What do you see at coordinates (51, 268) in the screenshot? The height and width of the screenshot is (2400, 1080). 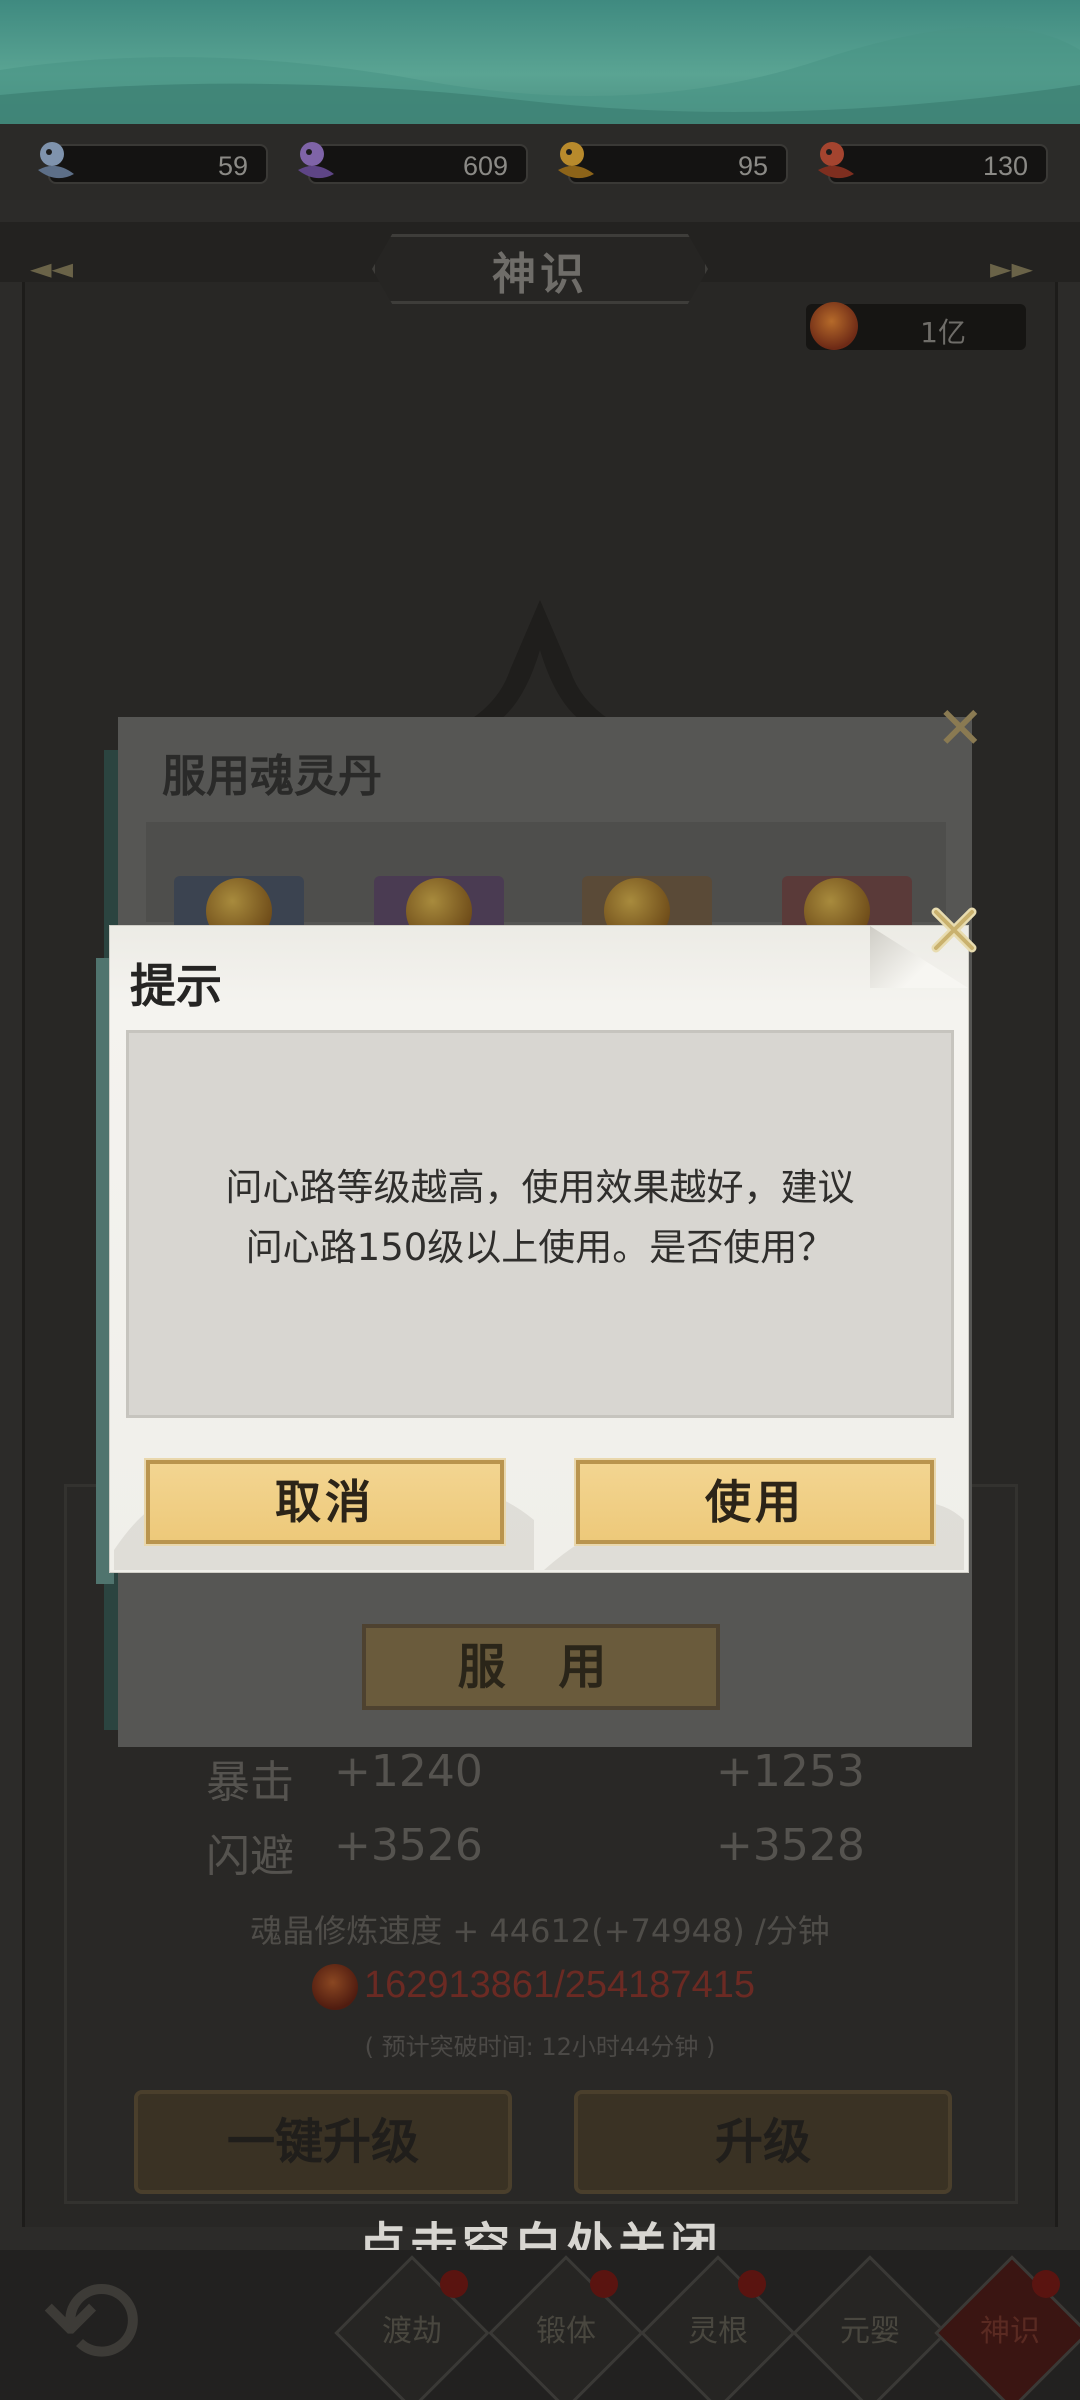 I see `left-arrow-icon: ◄◄` at bounding box center [51, 268].